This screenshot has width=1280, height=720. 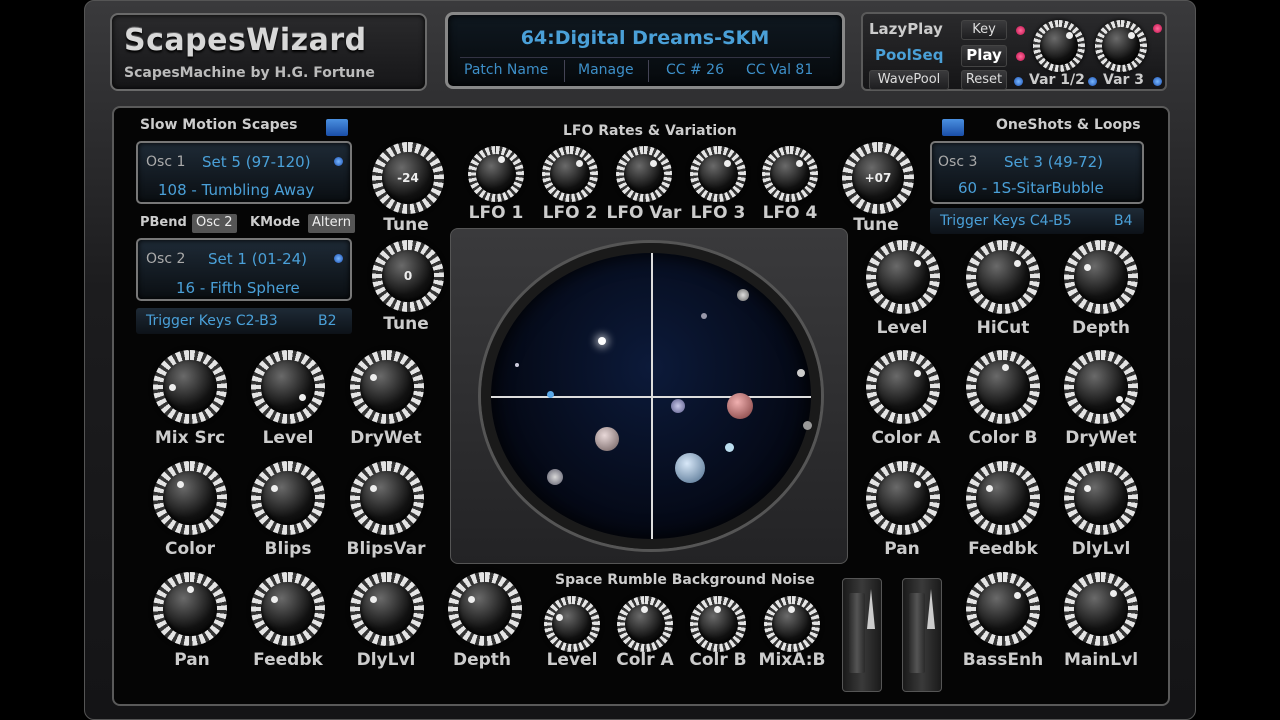 I want to click on lfo3-knob, so click(x=718, y=174).